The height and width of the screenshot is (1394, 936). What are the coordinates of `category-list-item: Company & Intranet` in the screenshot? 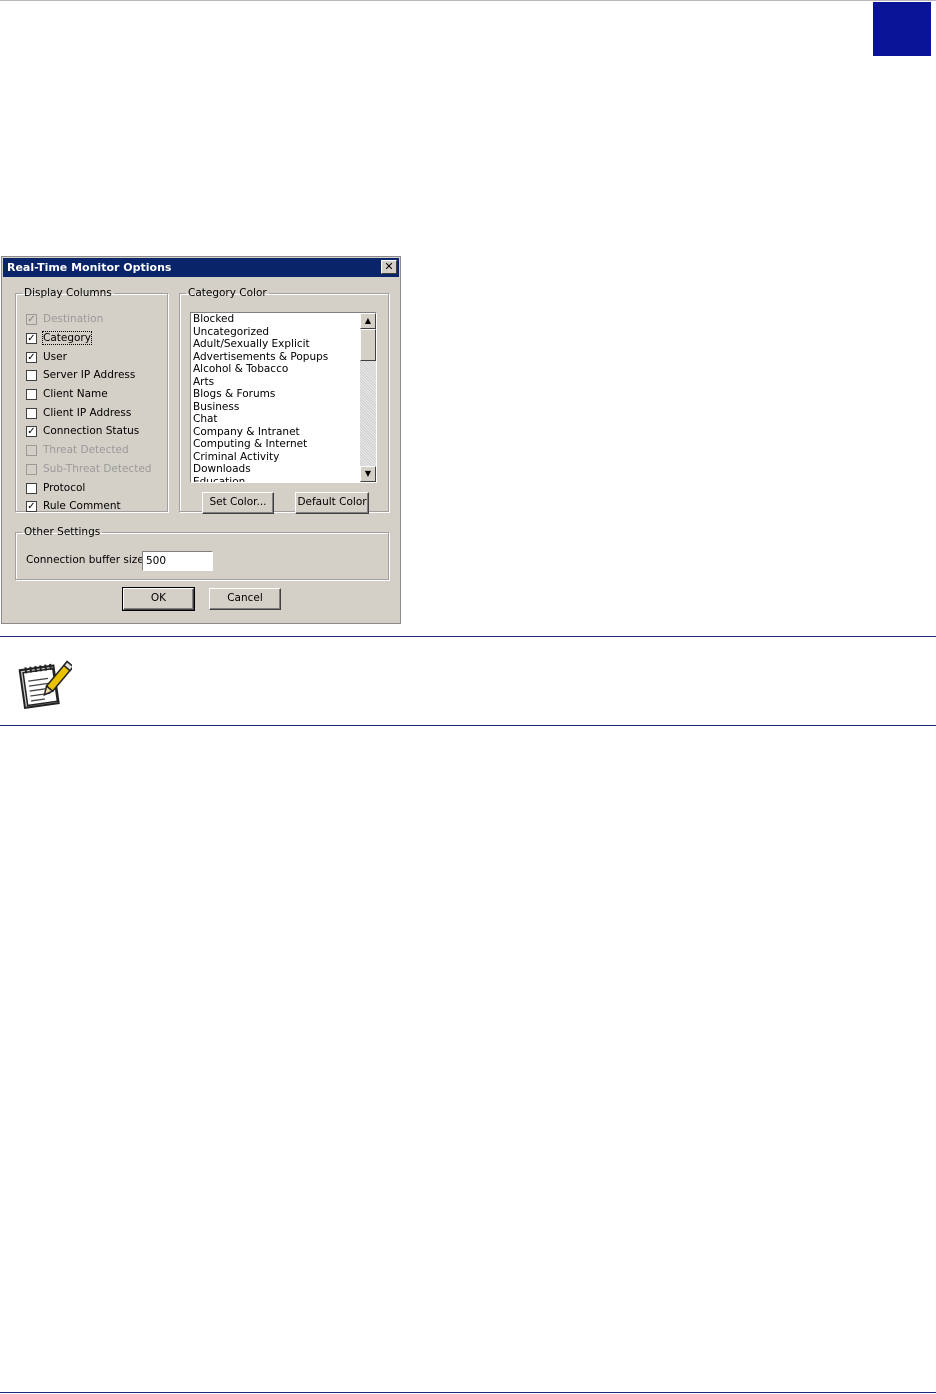 It's located at (283, 432).